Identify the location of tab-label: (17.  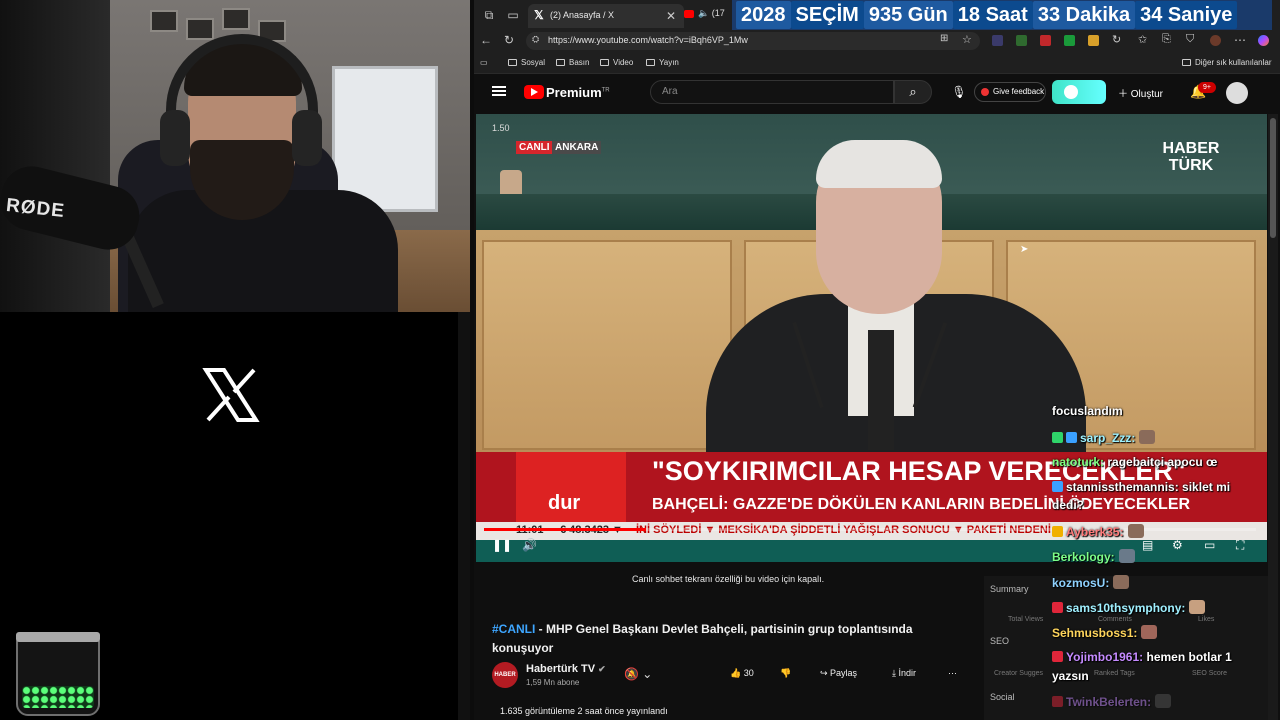
(718, 13).